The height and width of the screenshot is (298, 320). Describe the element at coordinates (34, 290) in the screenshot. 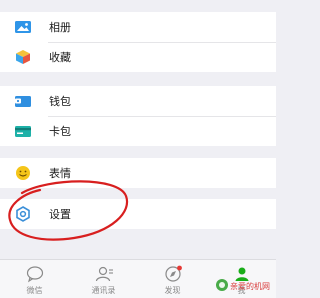

I see `tab-chats-label: 微信` at that location.